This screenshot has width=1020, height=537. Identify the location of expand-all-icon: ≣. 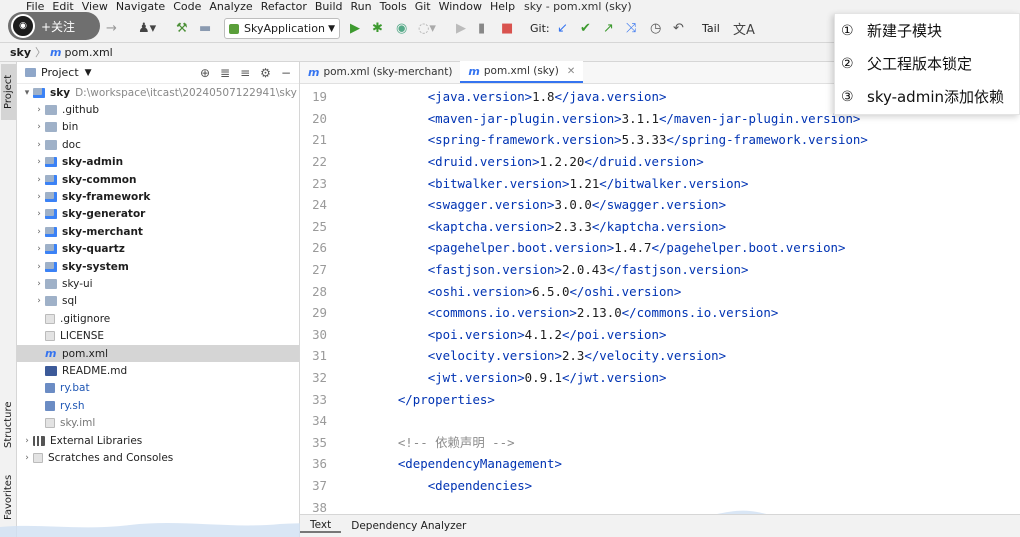
(225, 73).